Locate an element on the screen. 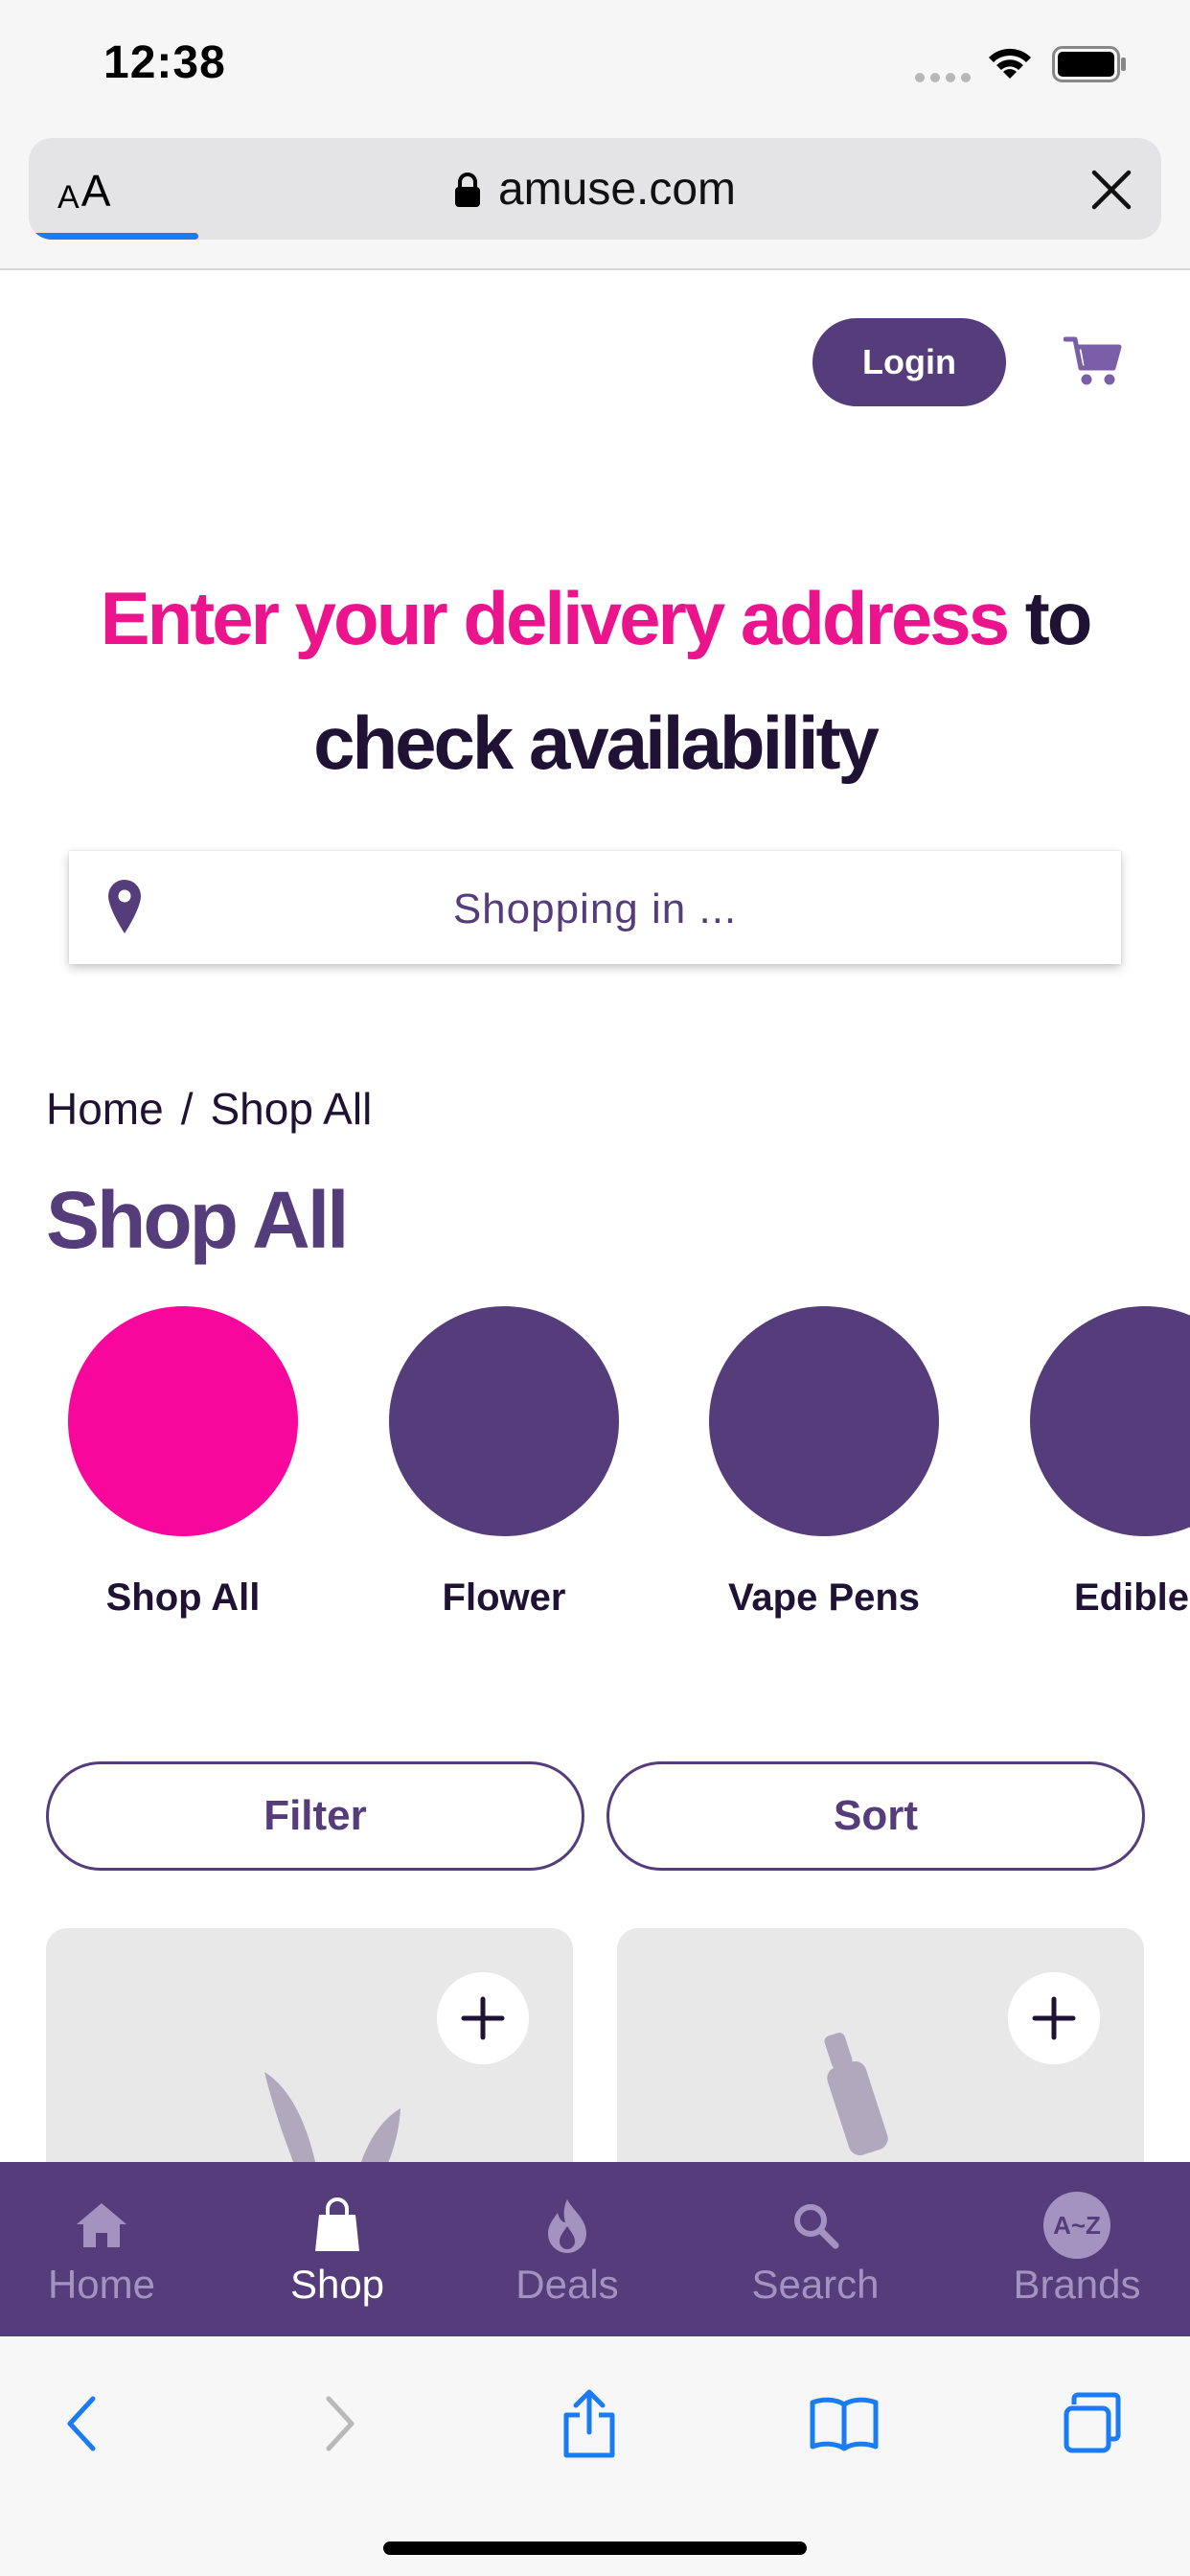 The height and width of the screenshot is (2576, 1190). category-edibles: Edibles is located at coordinates (1110, 1463).